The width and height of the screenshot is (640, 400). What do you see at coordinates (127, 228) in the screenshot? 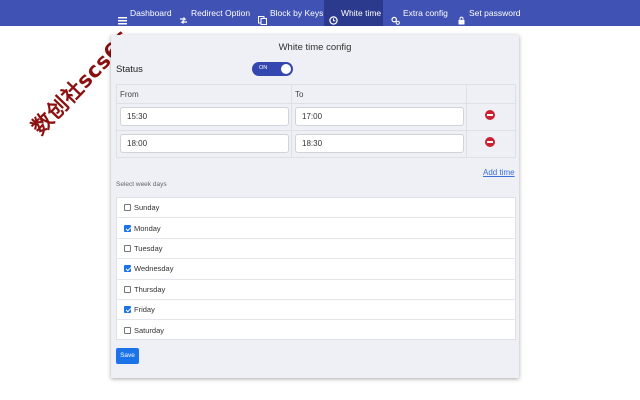
I see `monday-checkbox` at bounding box center [127, 228].